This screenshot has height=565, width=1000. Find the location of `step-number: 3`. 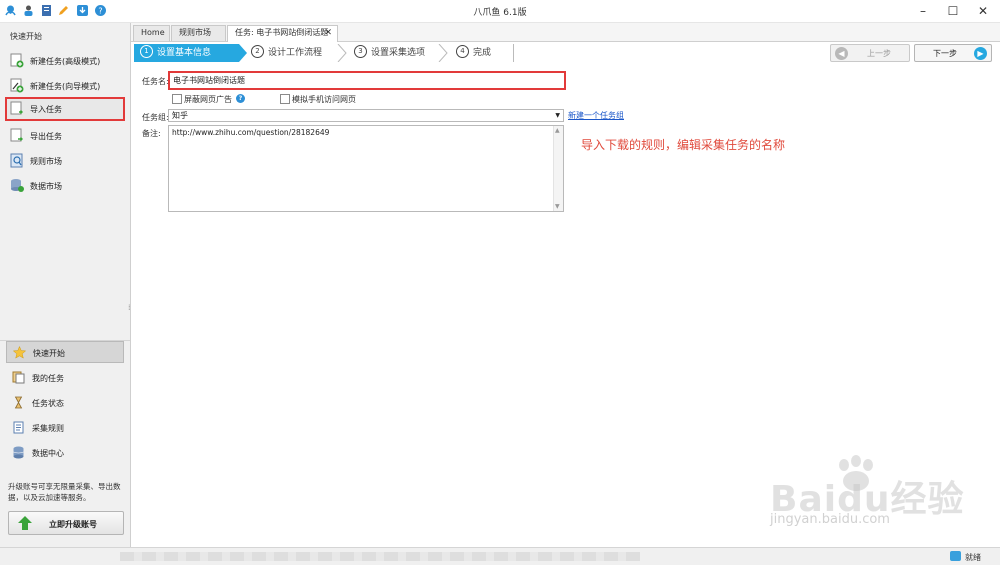

step-number: 3 is located at coordinates (360, 51).